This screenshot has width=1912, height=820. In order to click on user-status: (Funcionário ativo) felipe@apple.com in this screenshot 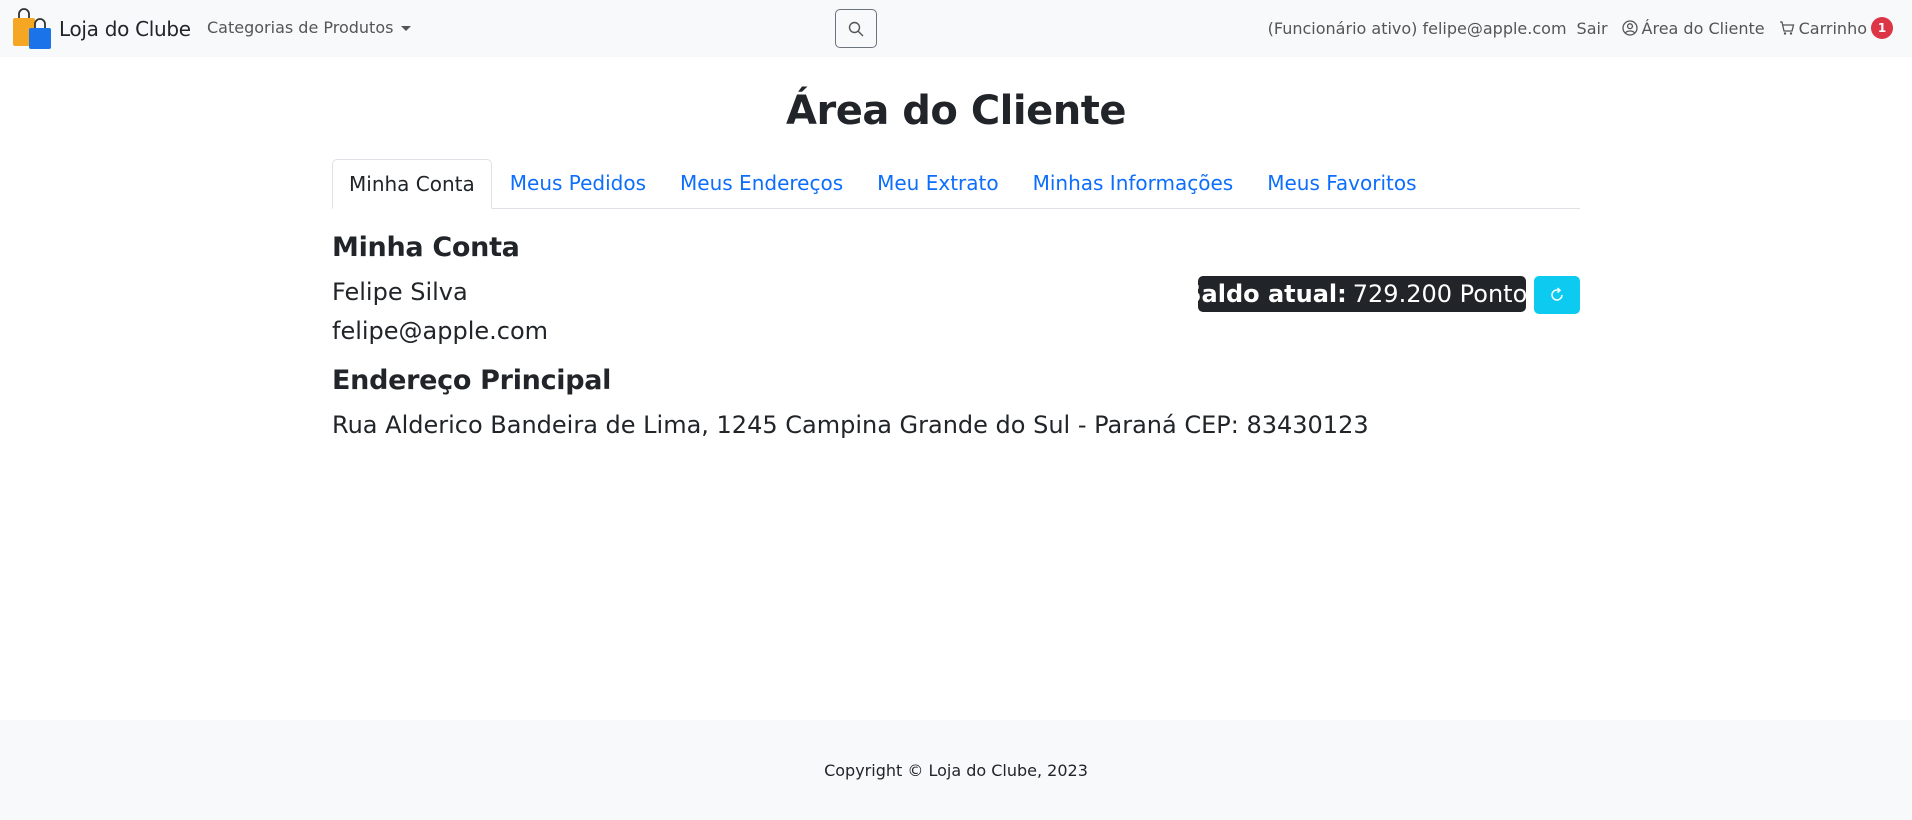, I will do `click(1417, 28)`.